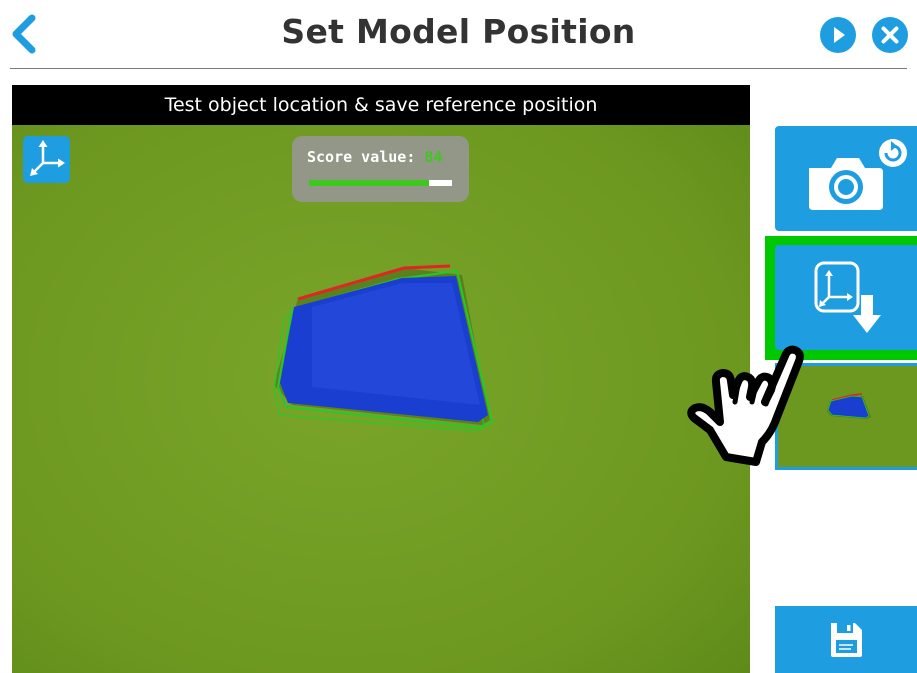 Image resolution: width=917 pixels, height=673 pixels. What do you see at coordinates (858, 174) in the screenshot?
I see `camera-refresh-icon` at bounding box center [858, 174].